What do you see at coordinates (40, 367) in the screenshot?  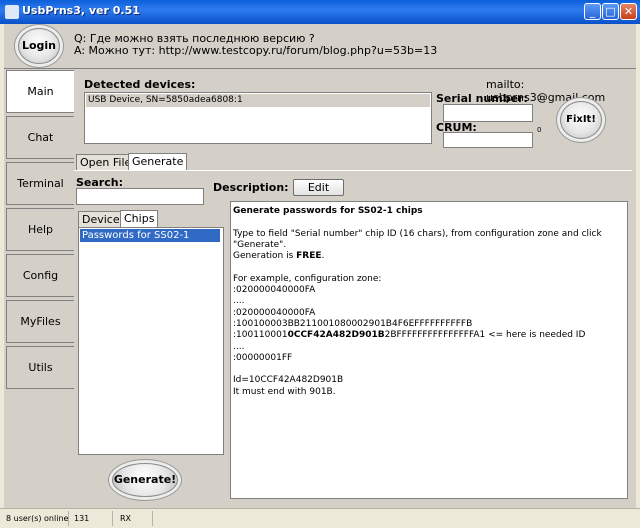 I see `nav-utils: Utils` at bounding box center [40, 367].